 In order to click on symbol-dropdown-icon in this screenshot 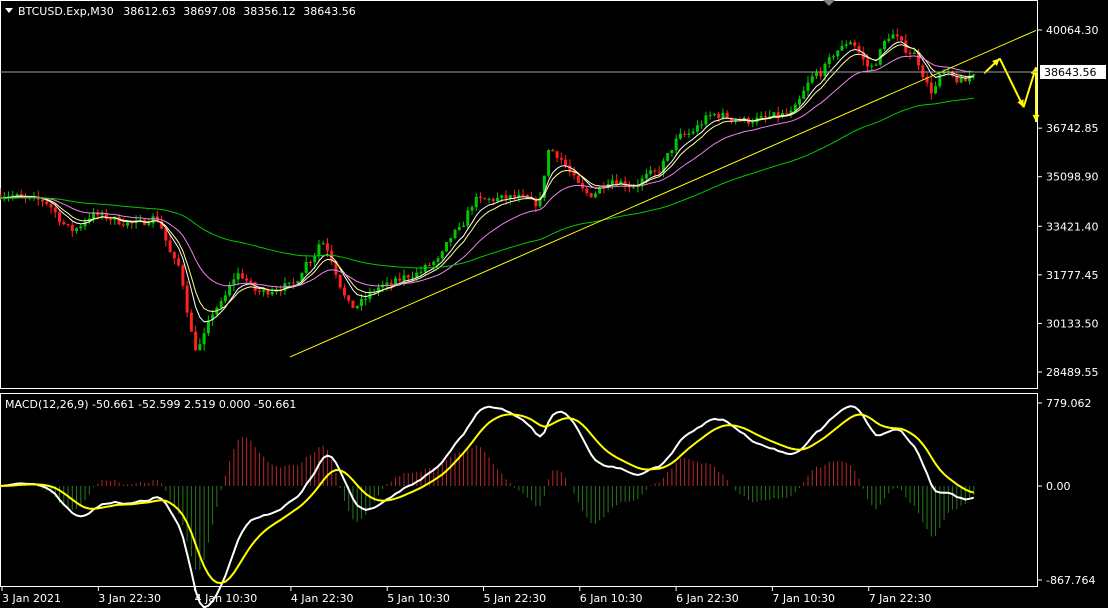, I will do `click(9, 10)`.